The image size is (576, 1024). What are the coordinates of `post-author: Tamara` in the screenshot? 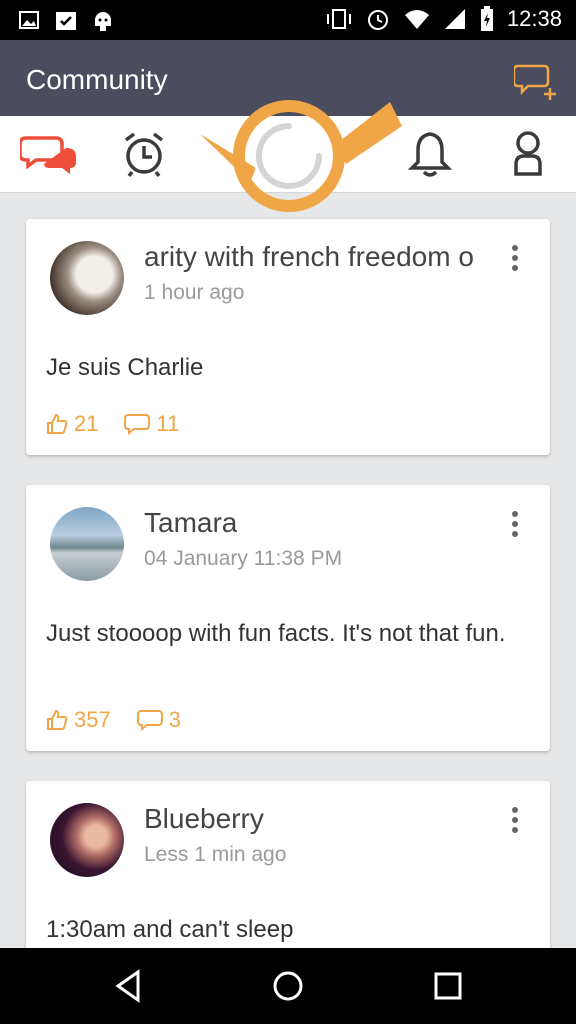 It's located at (190, 523).